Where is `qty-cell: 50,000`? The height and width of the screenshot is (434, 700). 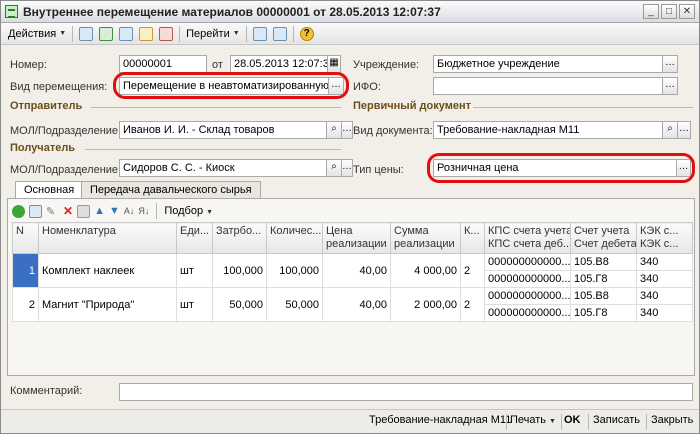
qty-cell: 50,000 is located at coordinates (294, 304).